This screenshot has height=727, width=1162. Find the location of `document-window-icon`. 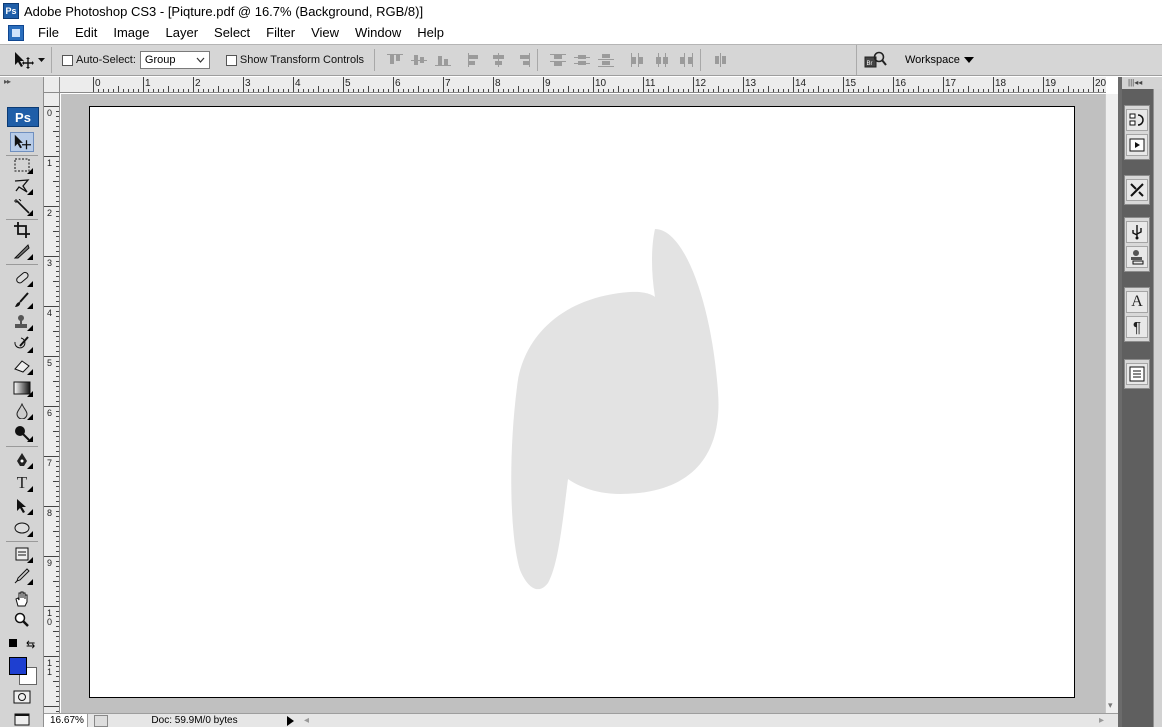

document-window-icon is located at coordinates (16, 33).